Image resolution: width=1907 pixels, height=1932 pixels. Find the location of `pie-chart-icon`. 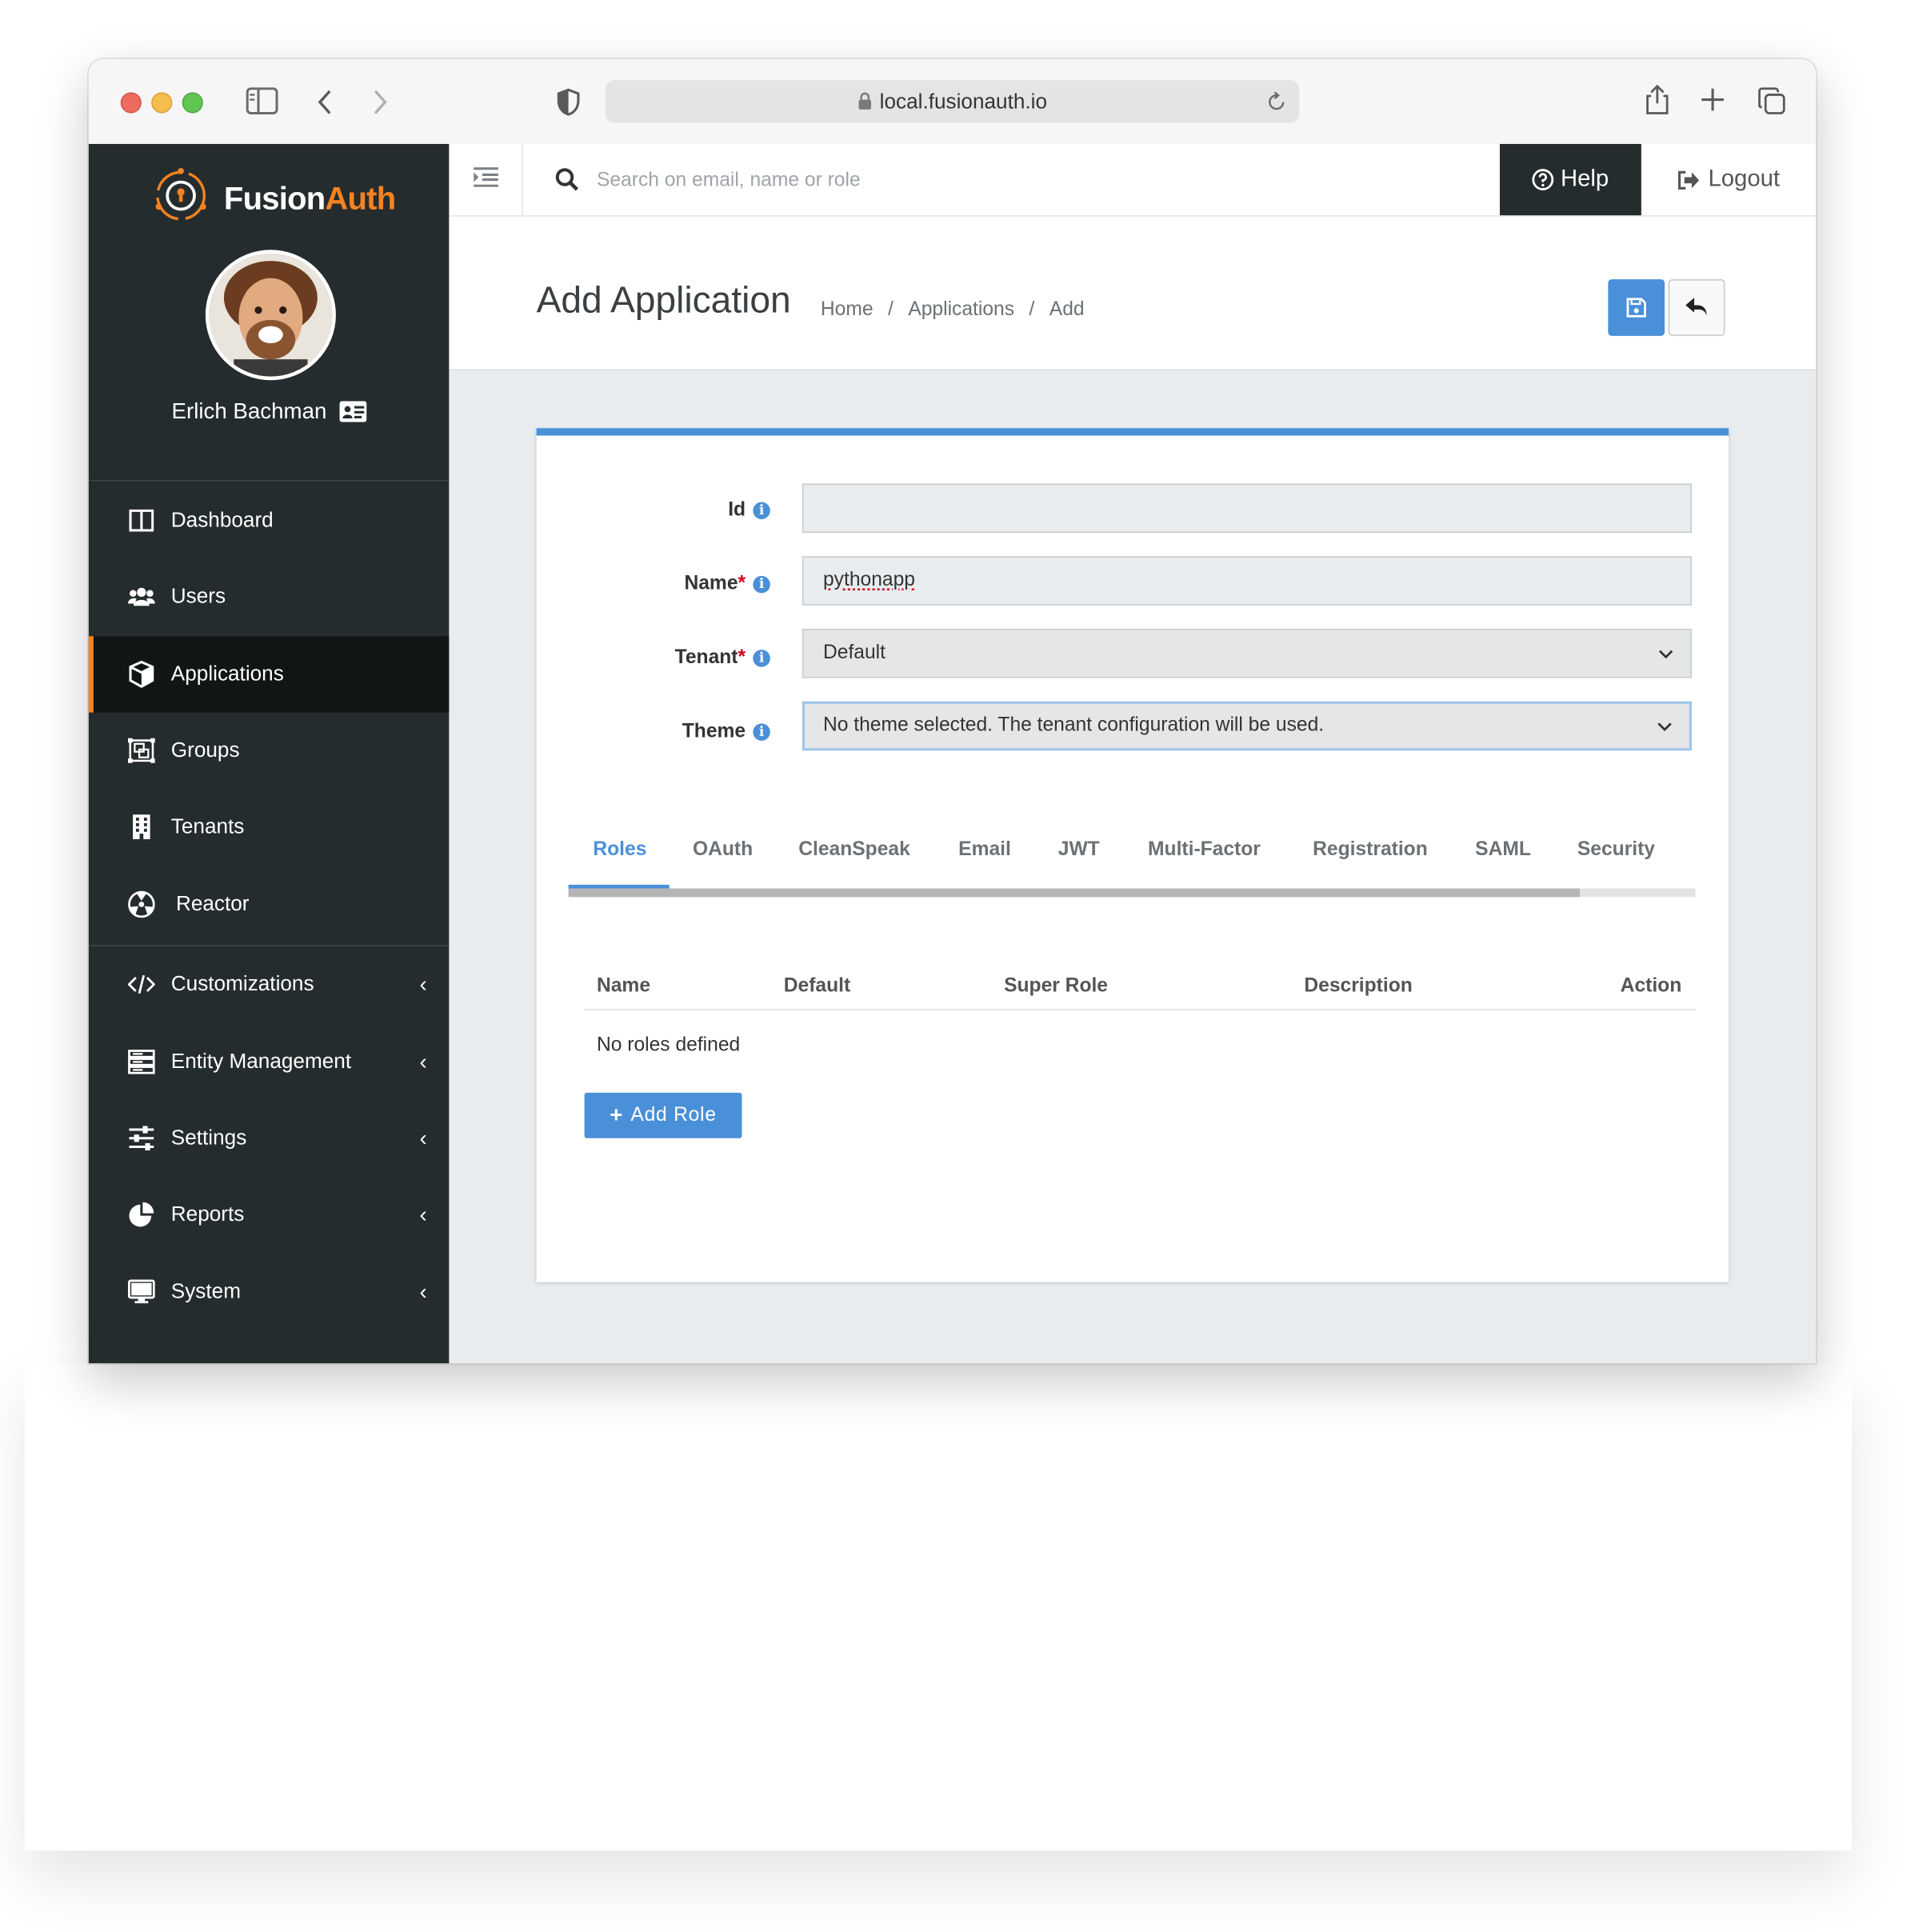

pie-chart-icon is located at coordinates (141, 1214).